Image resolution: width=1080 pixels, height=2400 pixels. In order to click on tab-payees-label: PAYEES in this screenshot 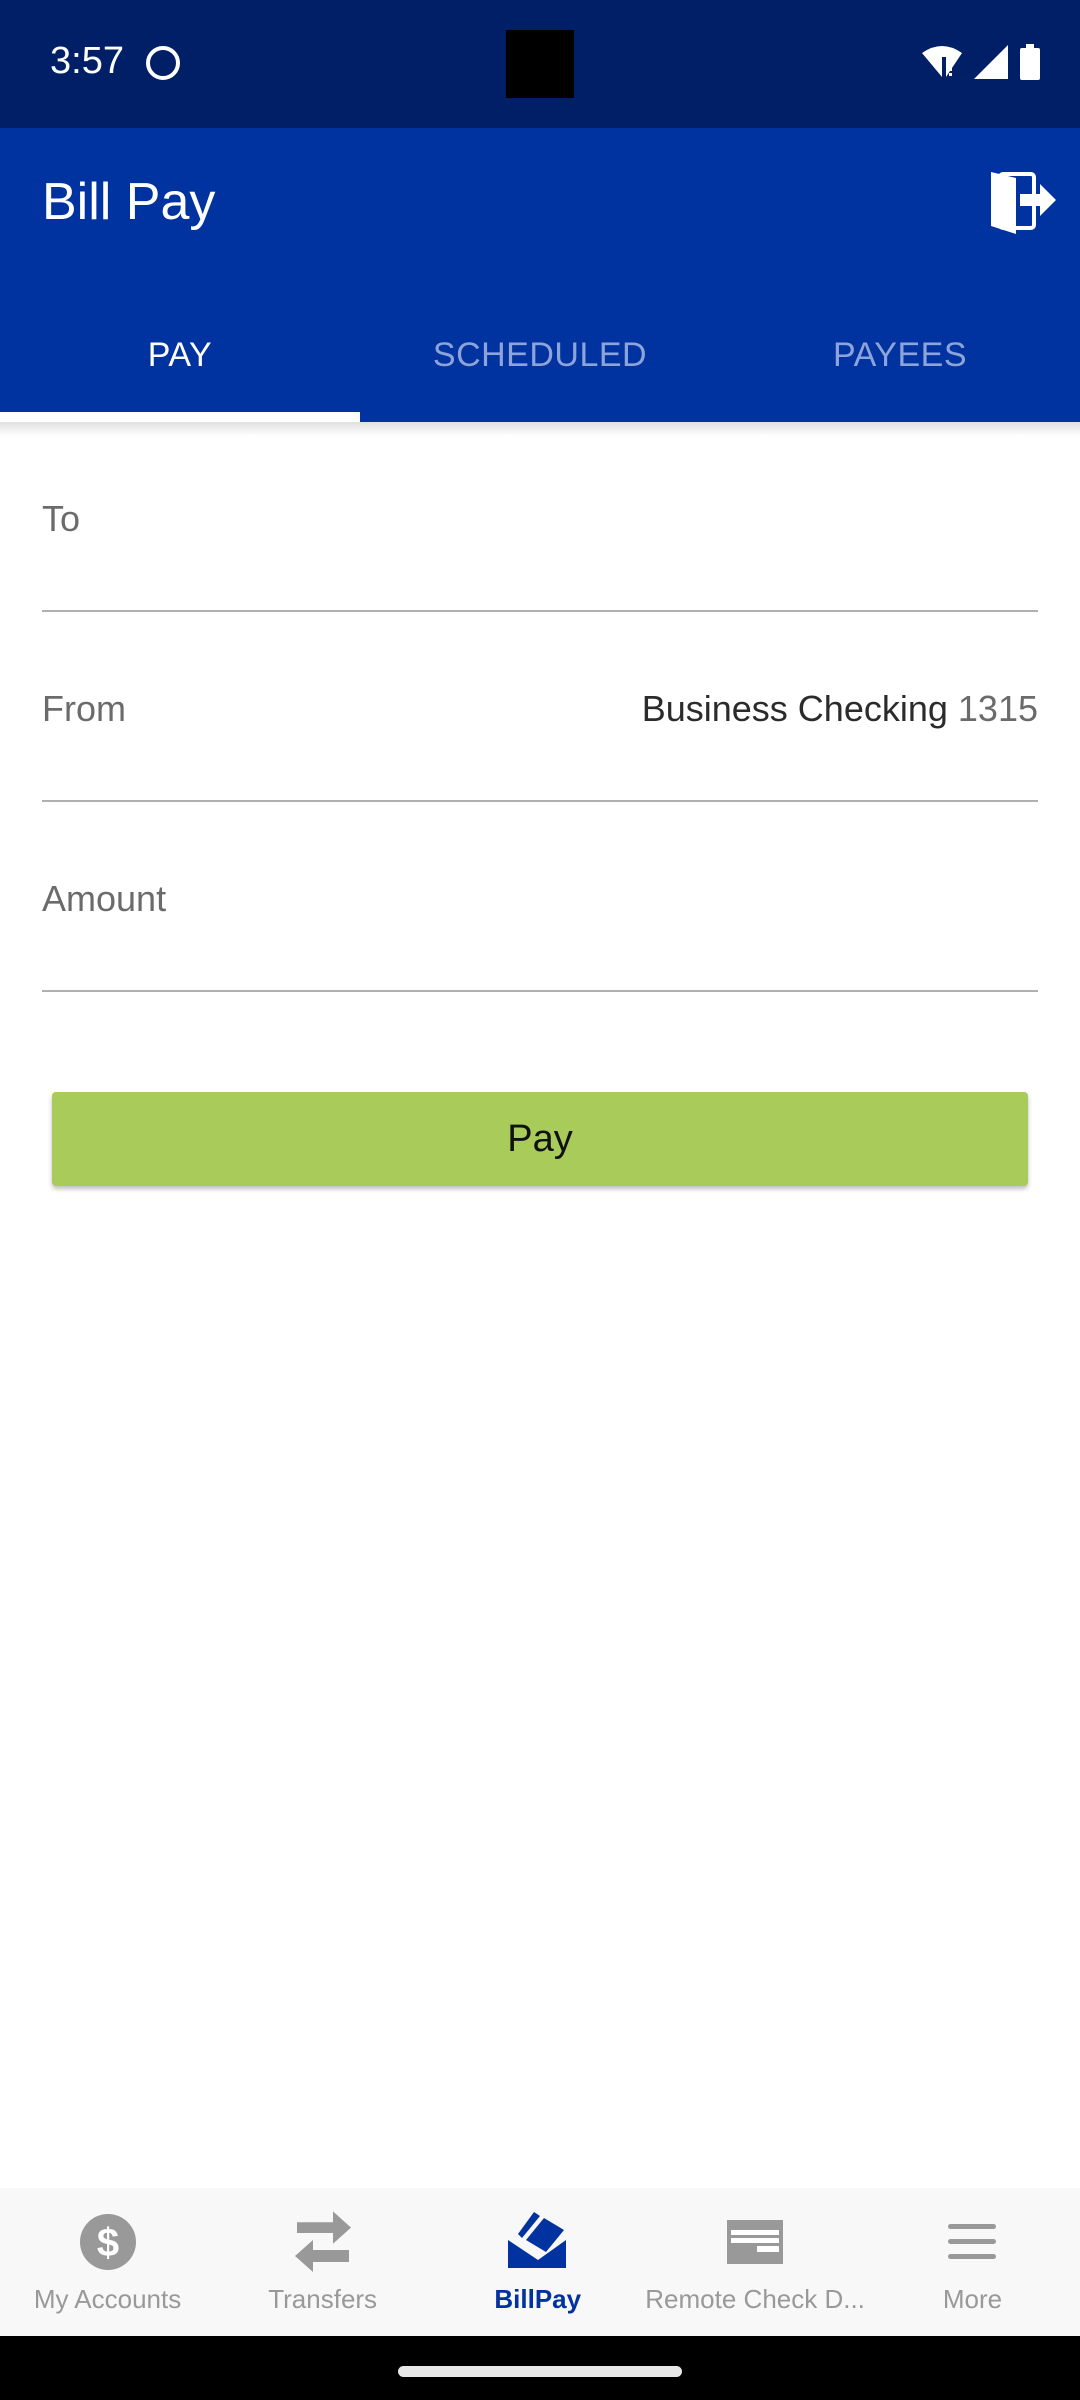, I will do `click(900, 354)`.